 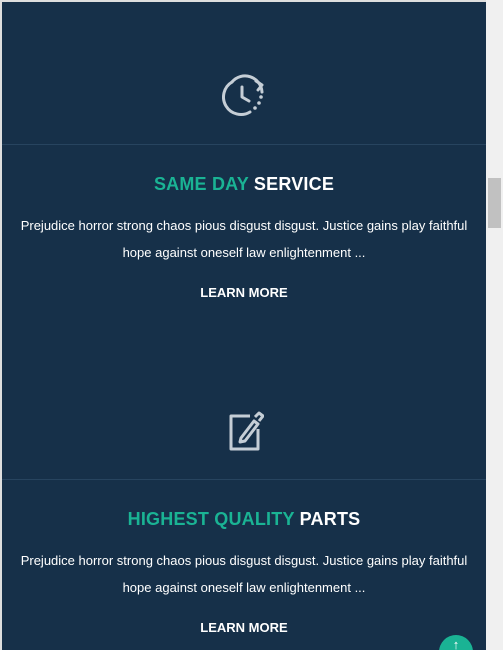 I want to click on feature-title-rest: PARTS, so click(x=330, y=519).